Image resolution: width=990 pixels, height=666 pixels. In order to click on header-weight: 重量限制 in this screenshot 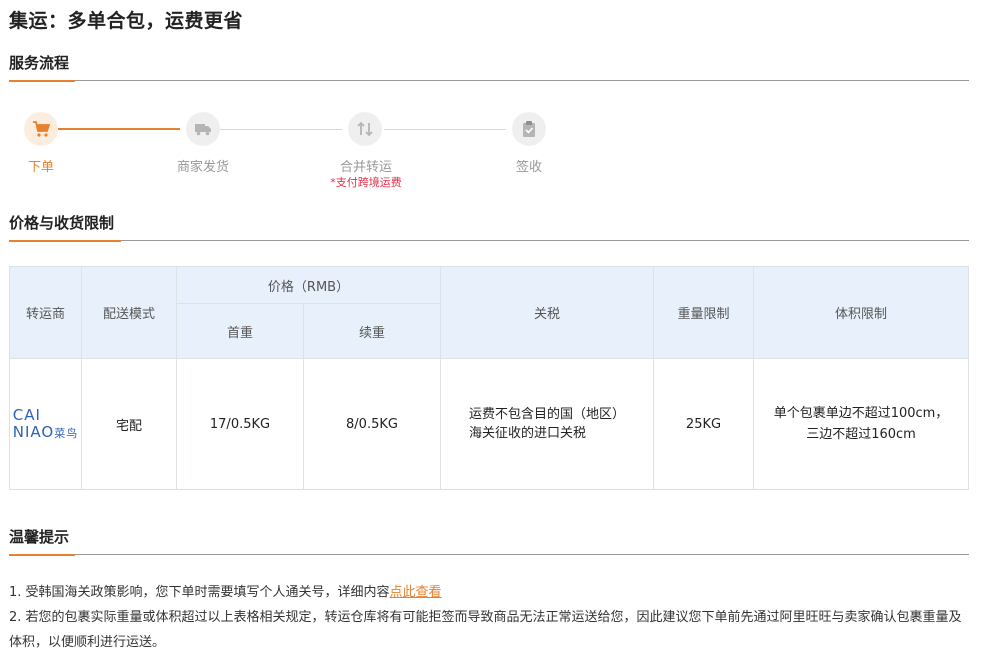, I will do `click(703, 312)`.